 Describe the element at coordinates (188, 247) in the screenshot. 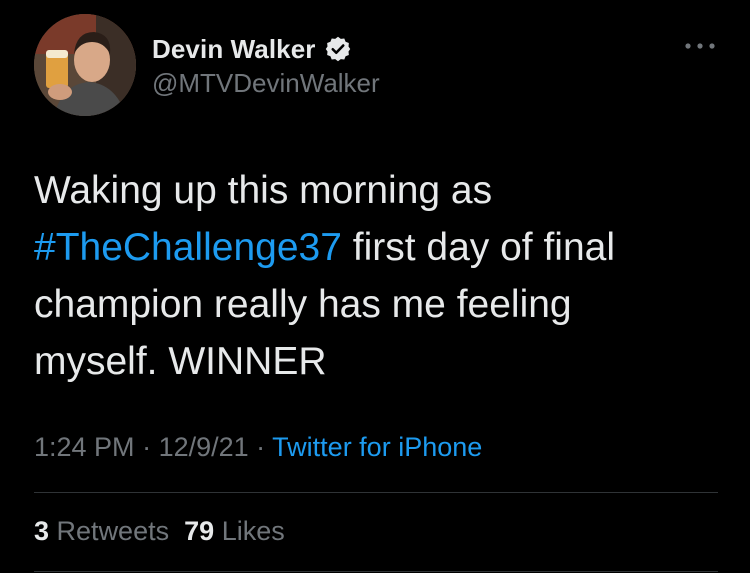

I see `hashtag-link: #TheChallenge37` at that location.